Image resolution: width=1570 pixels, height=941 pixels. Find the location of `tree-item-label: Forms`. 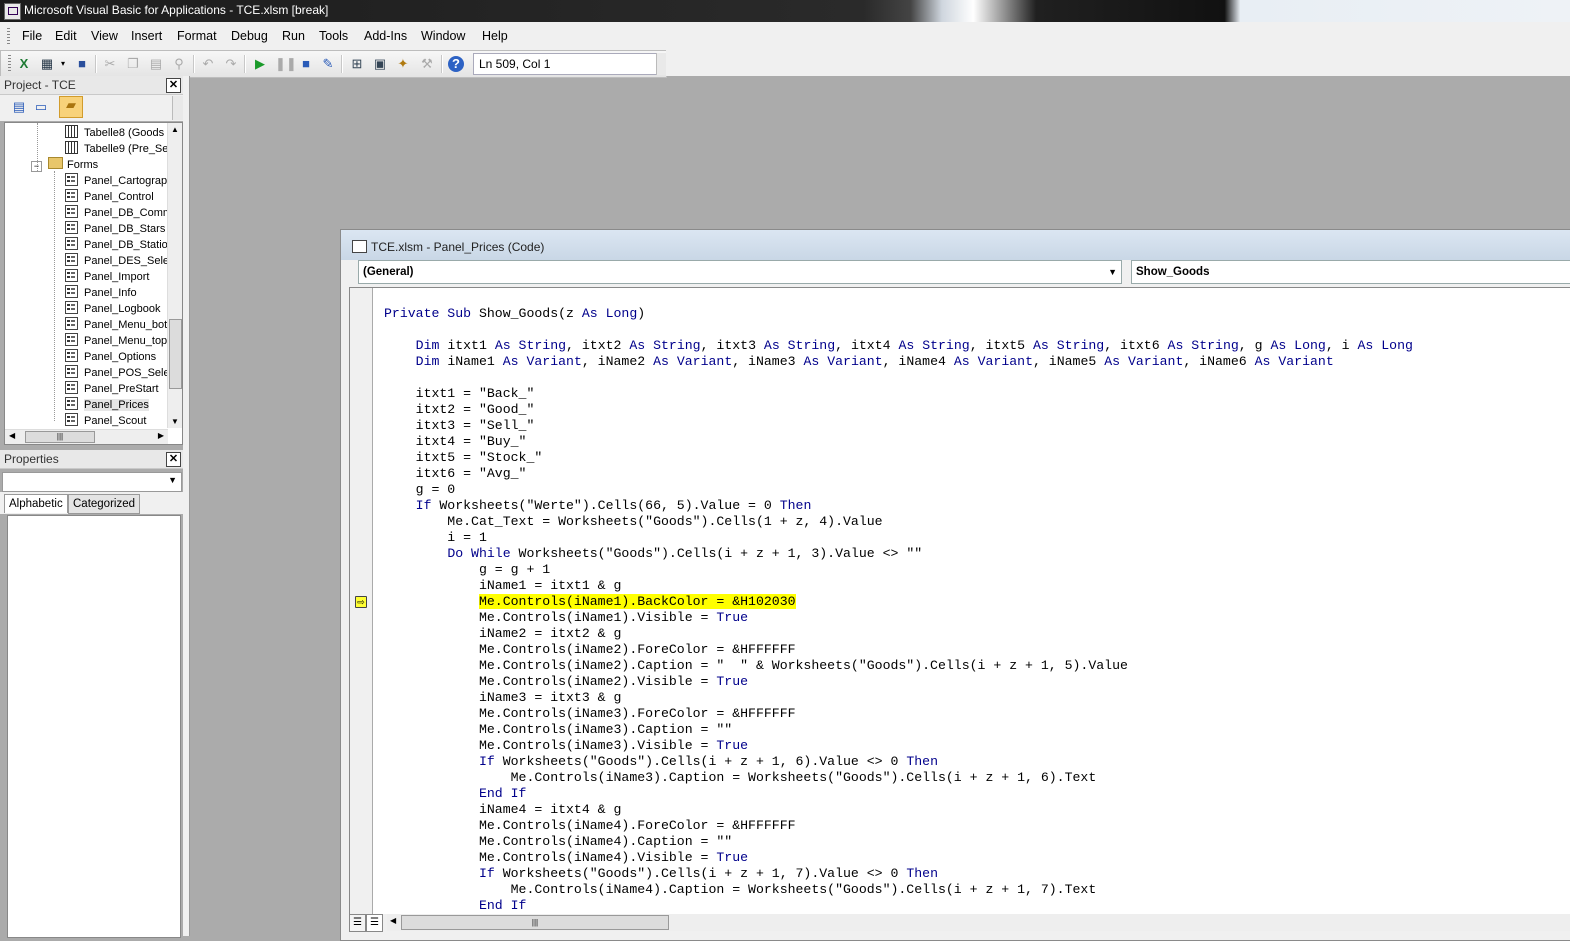

tree-item-label: Forms is located at coordinates (83, 165).